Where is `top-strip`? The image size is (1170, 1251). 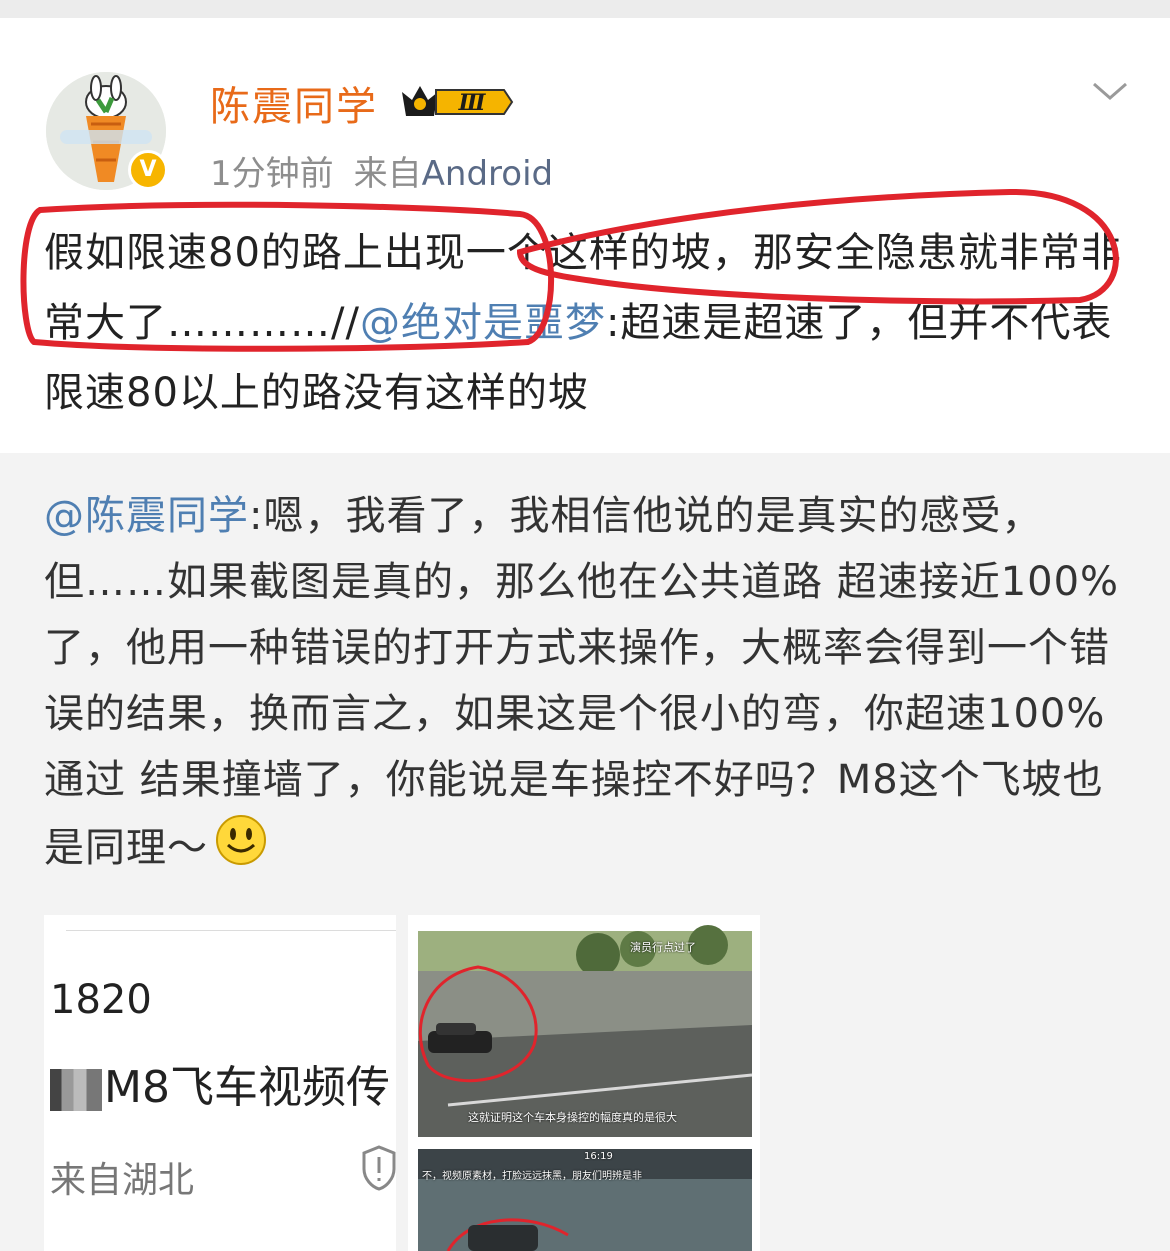
top-strip is located at coordinates (585, 9).